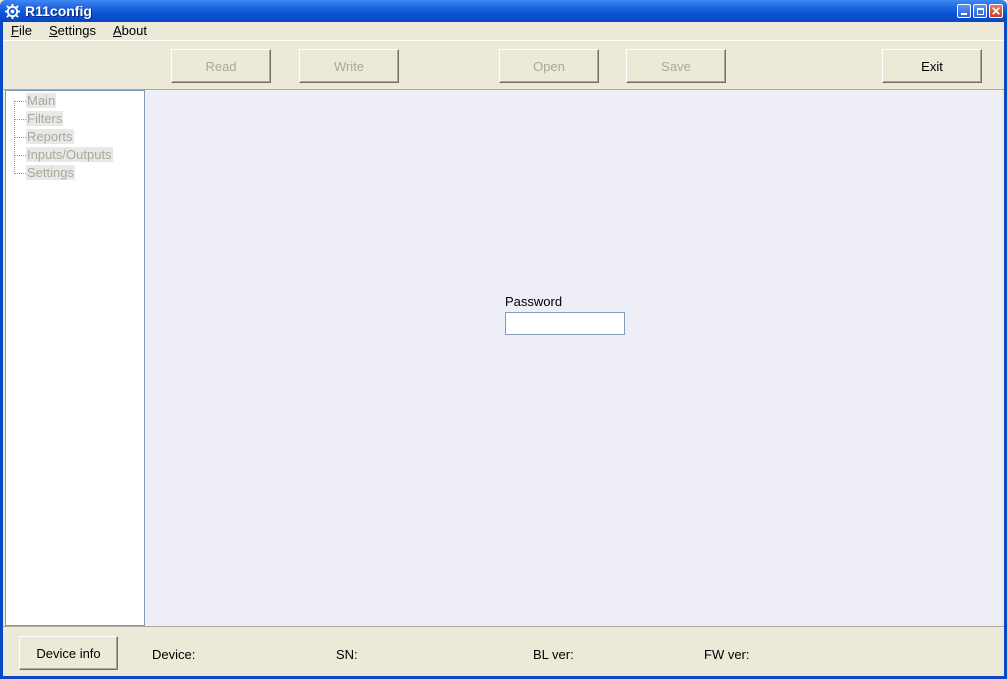  Describe the element at coordinates (221, 66) in the screenshot. I see `read-button: Read` at that location.